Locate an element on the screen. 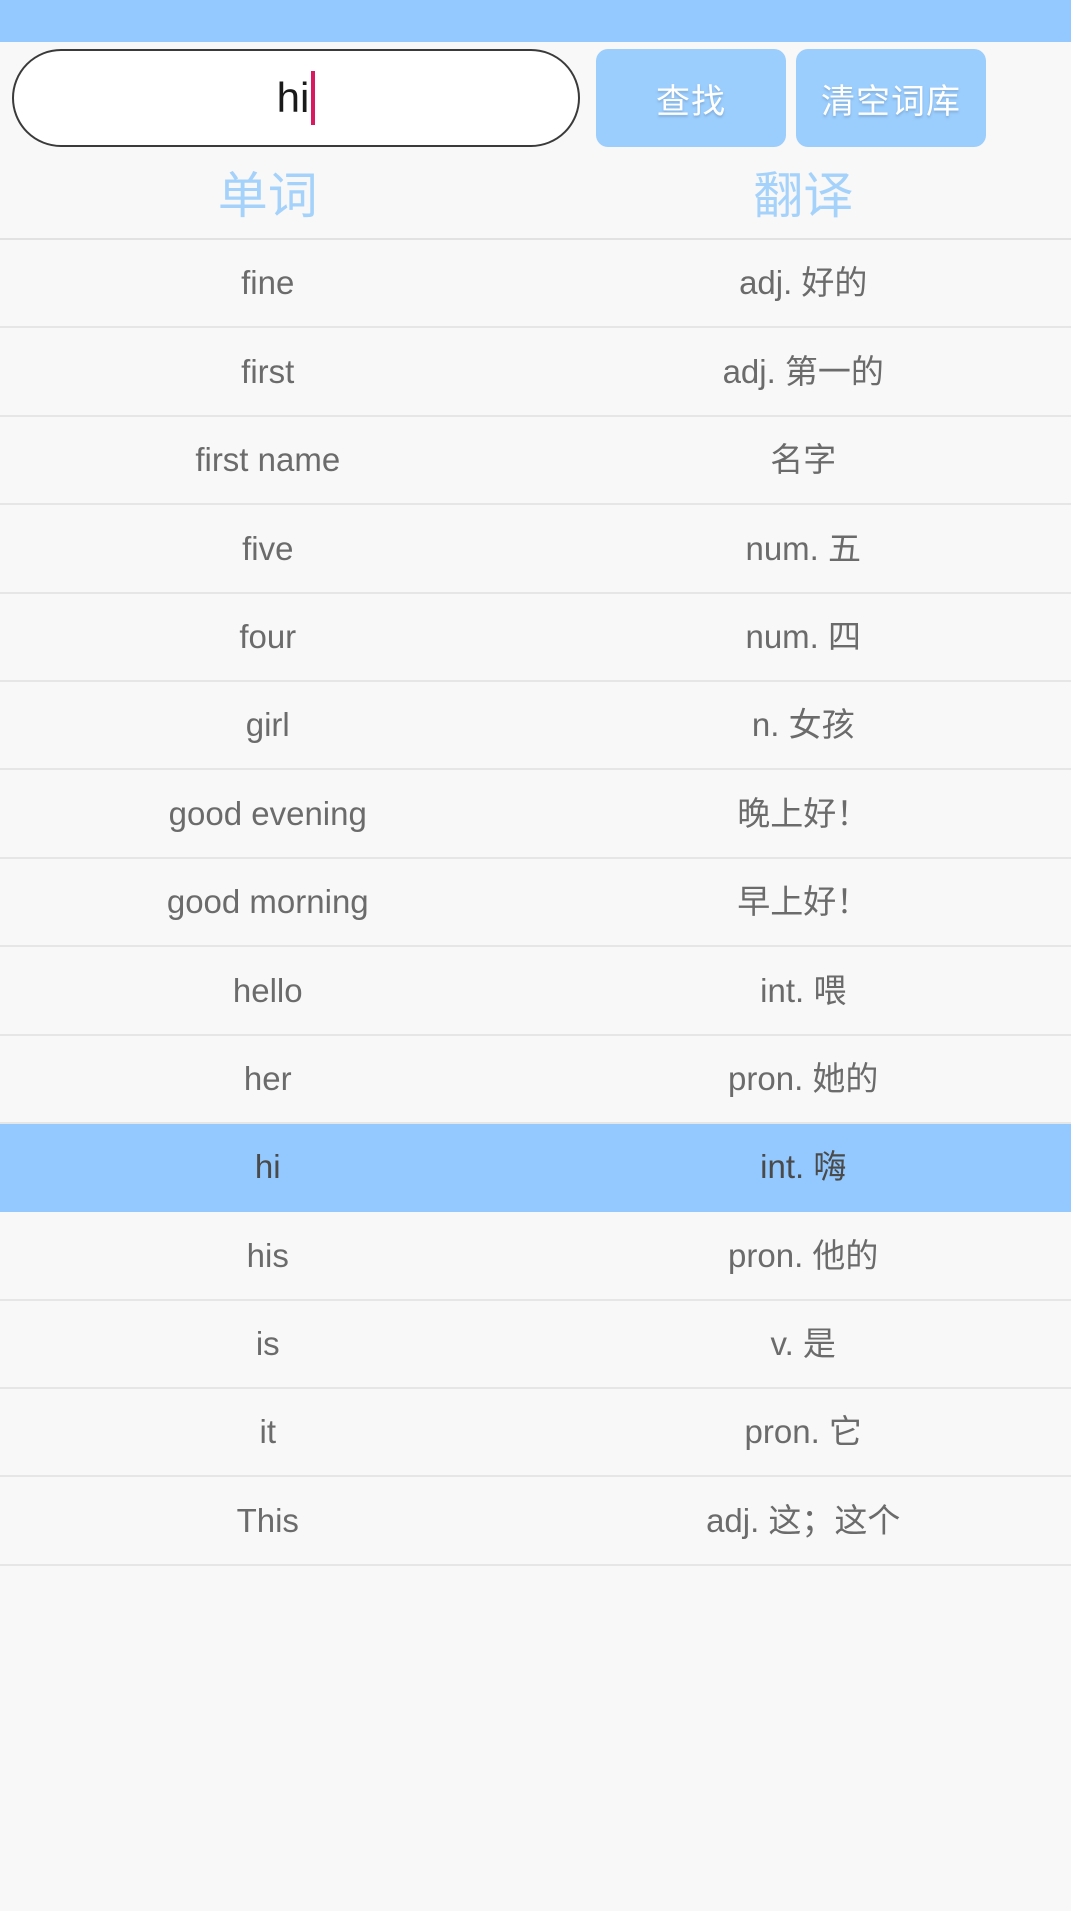 The image size is (1071, 1911). cell-translation: adj. 第一的 is located at coordinates (803, 371).